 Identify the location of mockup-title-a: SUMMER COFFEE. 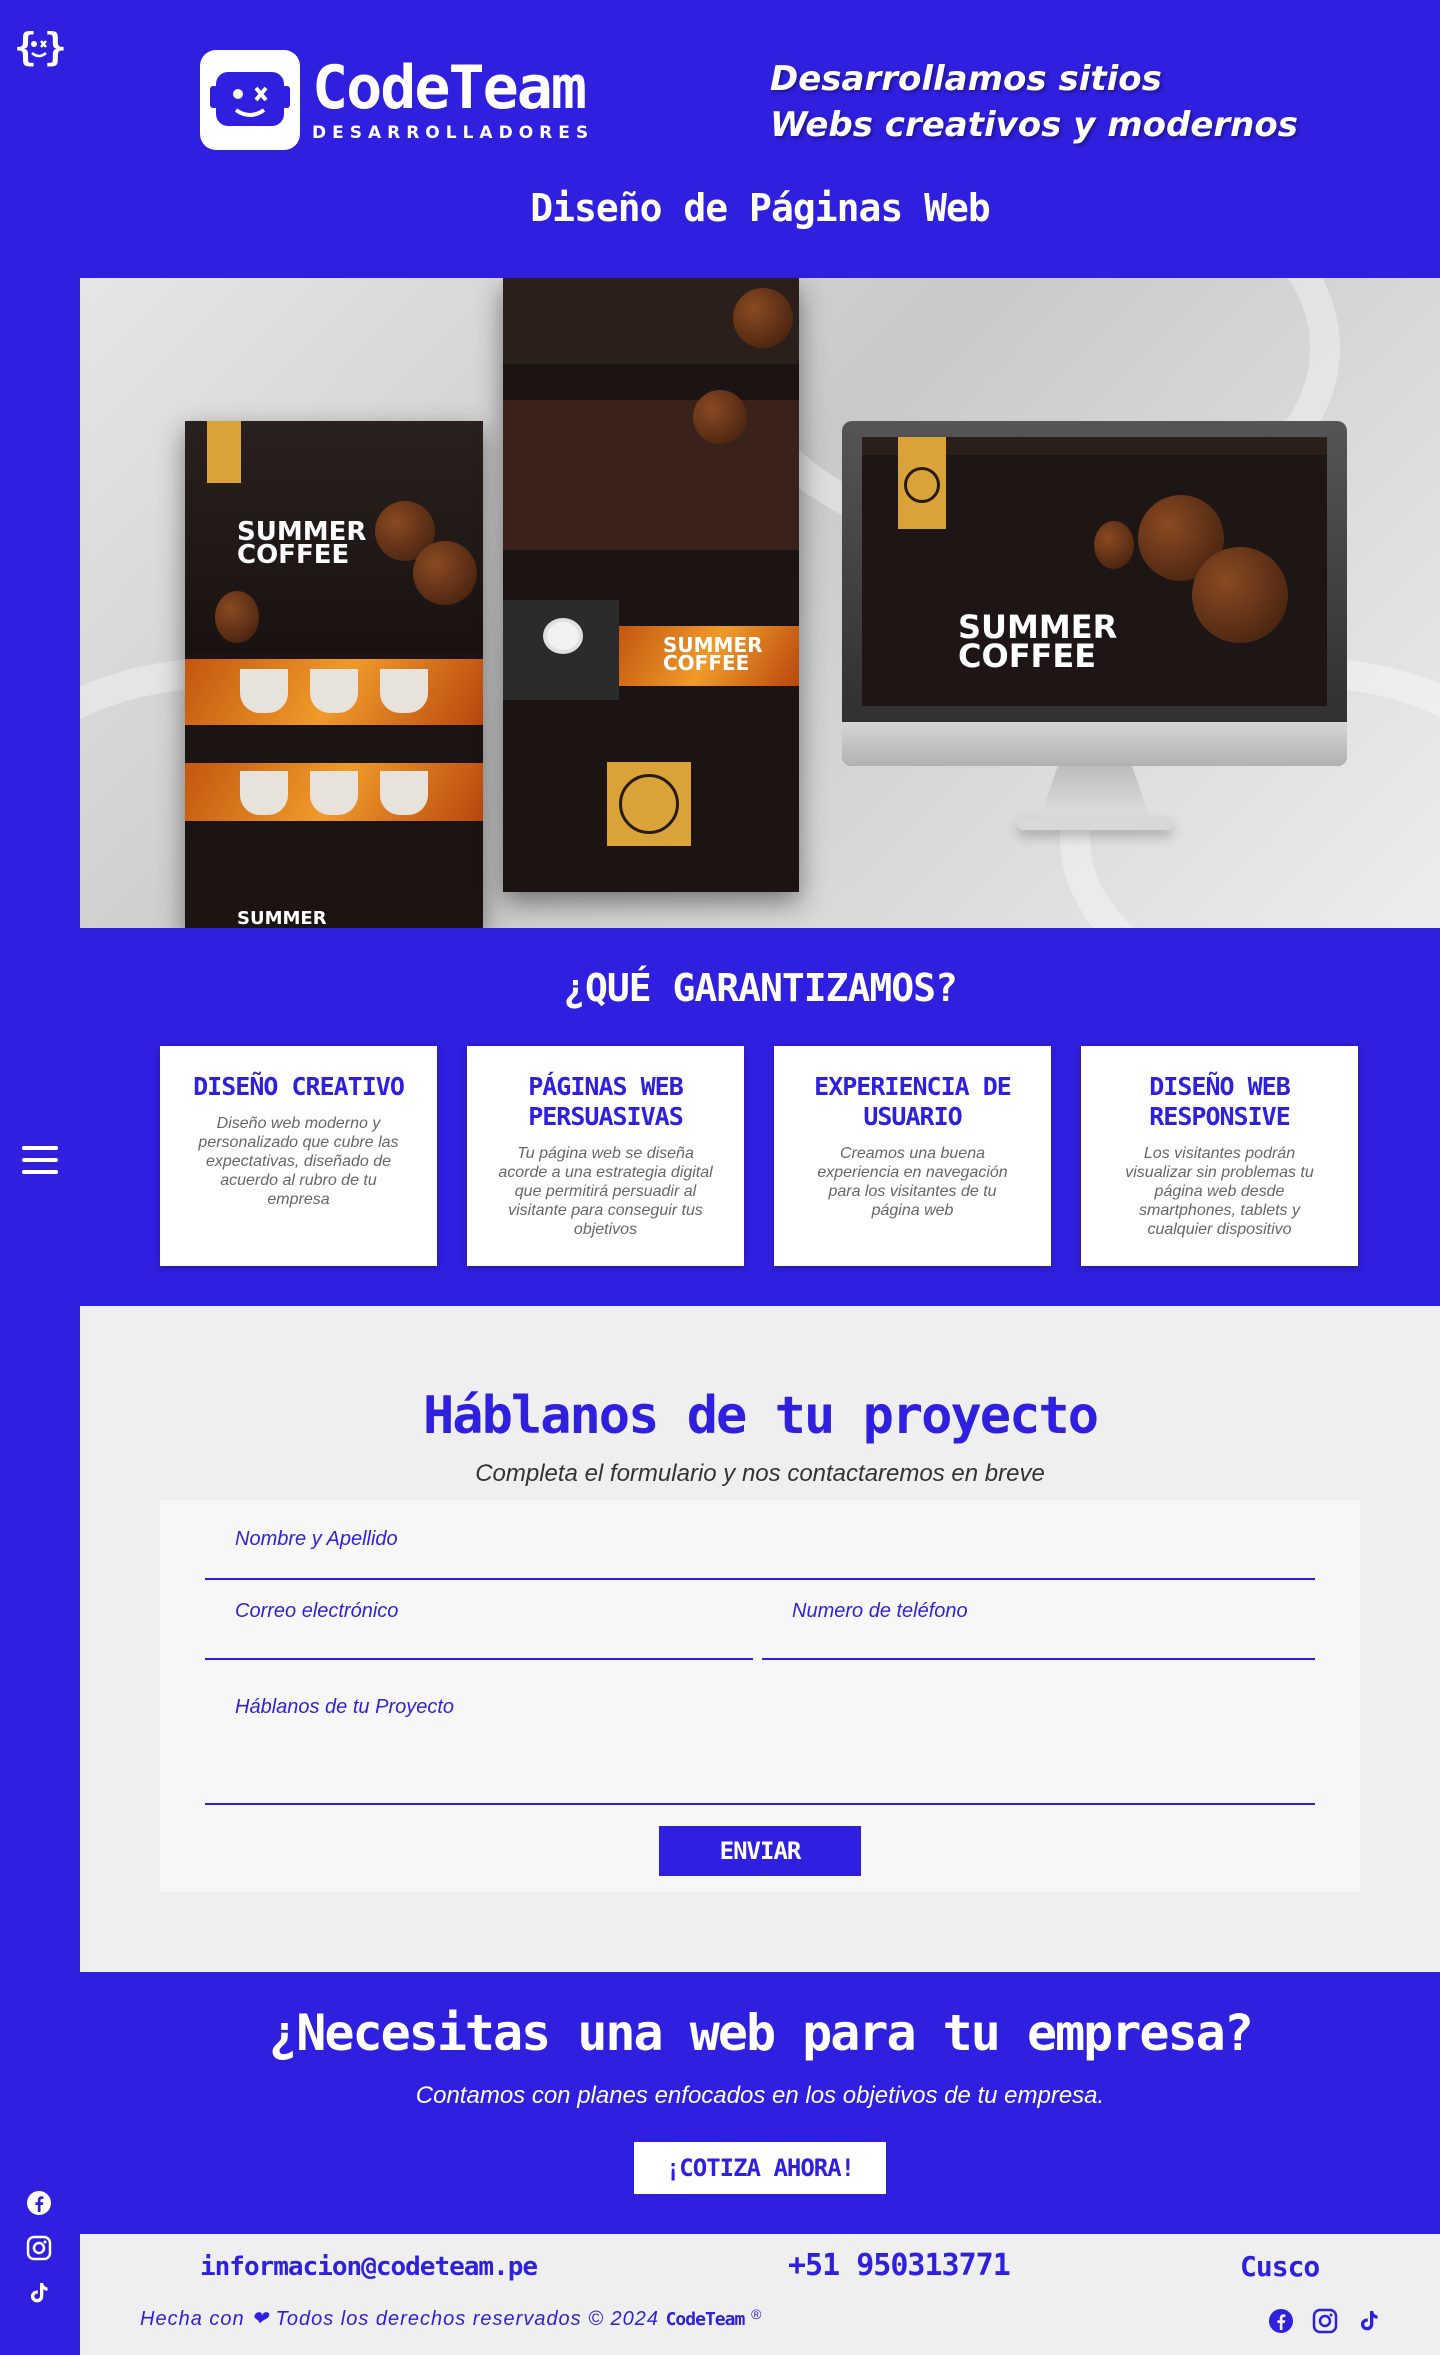
(302, 544).